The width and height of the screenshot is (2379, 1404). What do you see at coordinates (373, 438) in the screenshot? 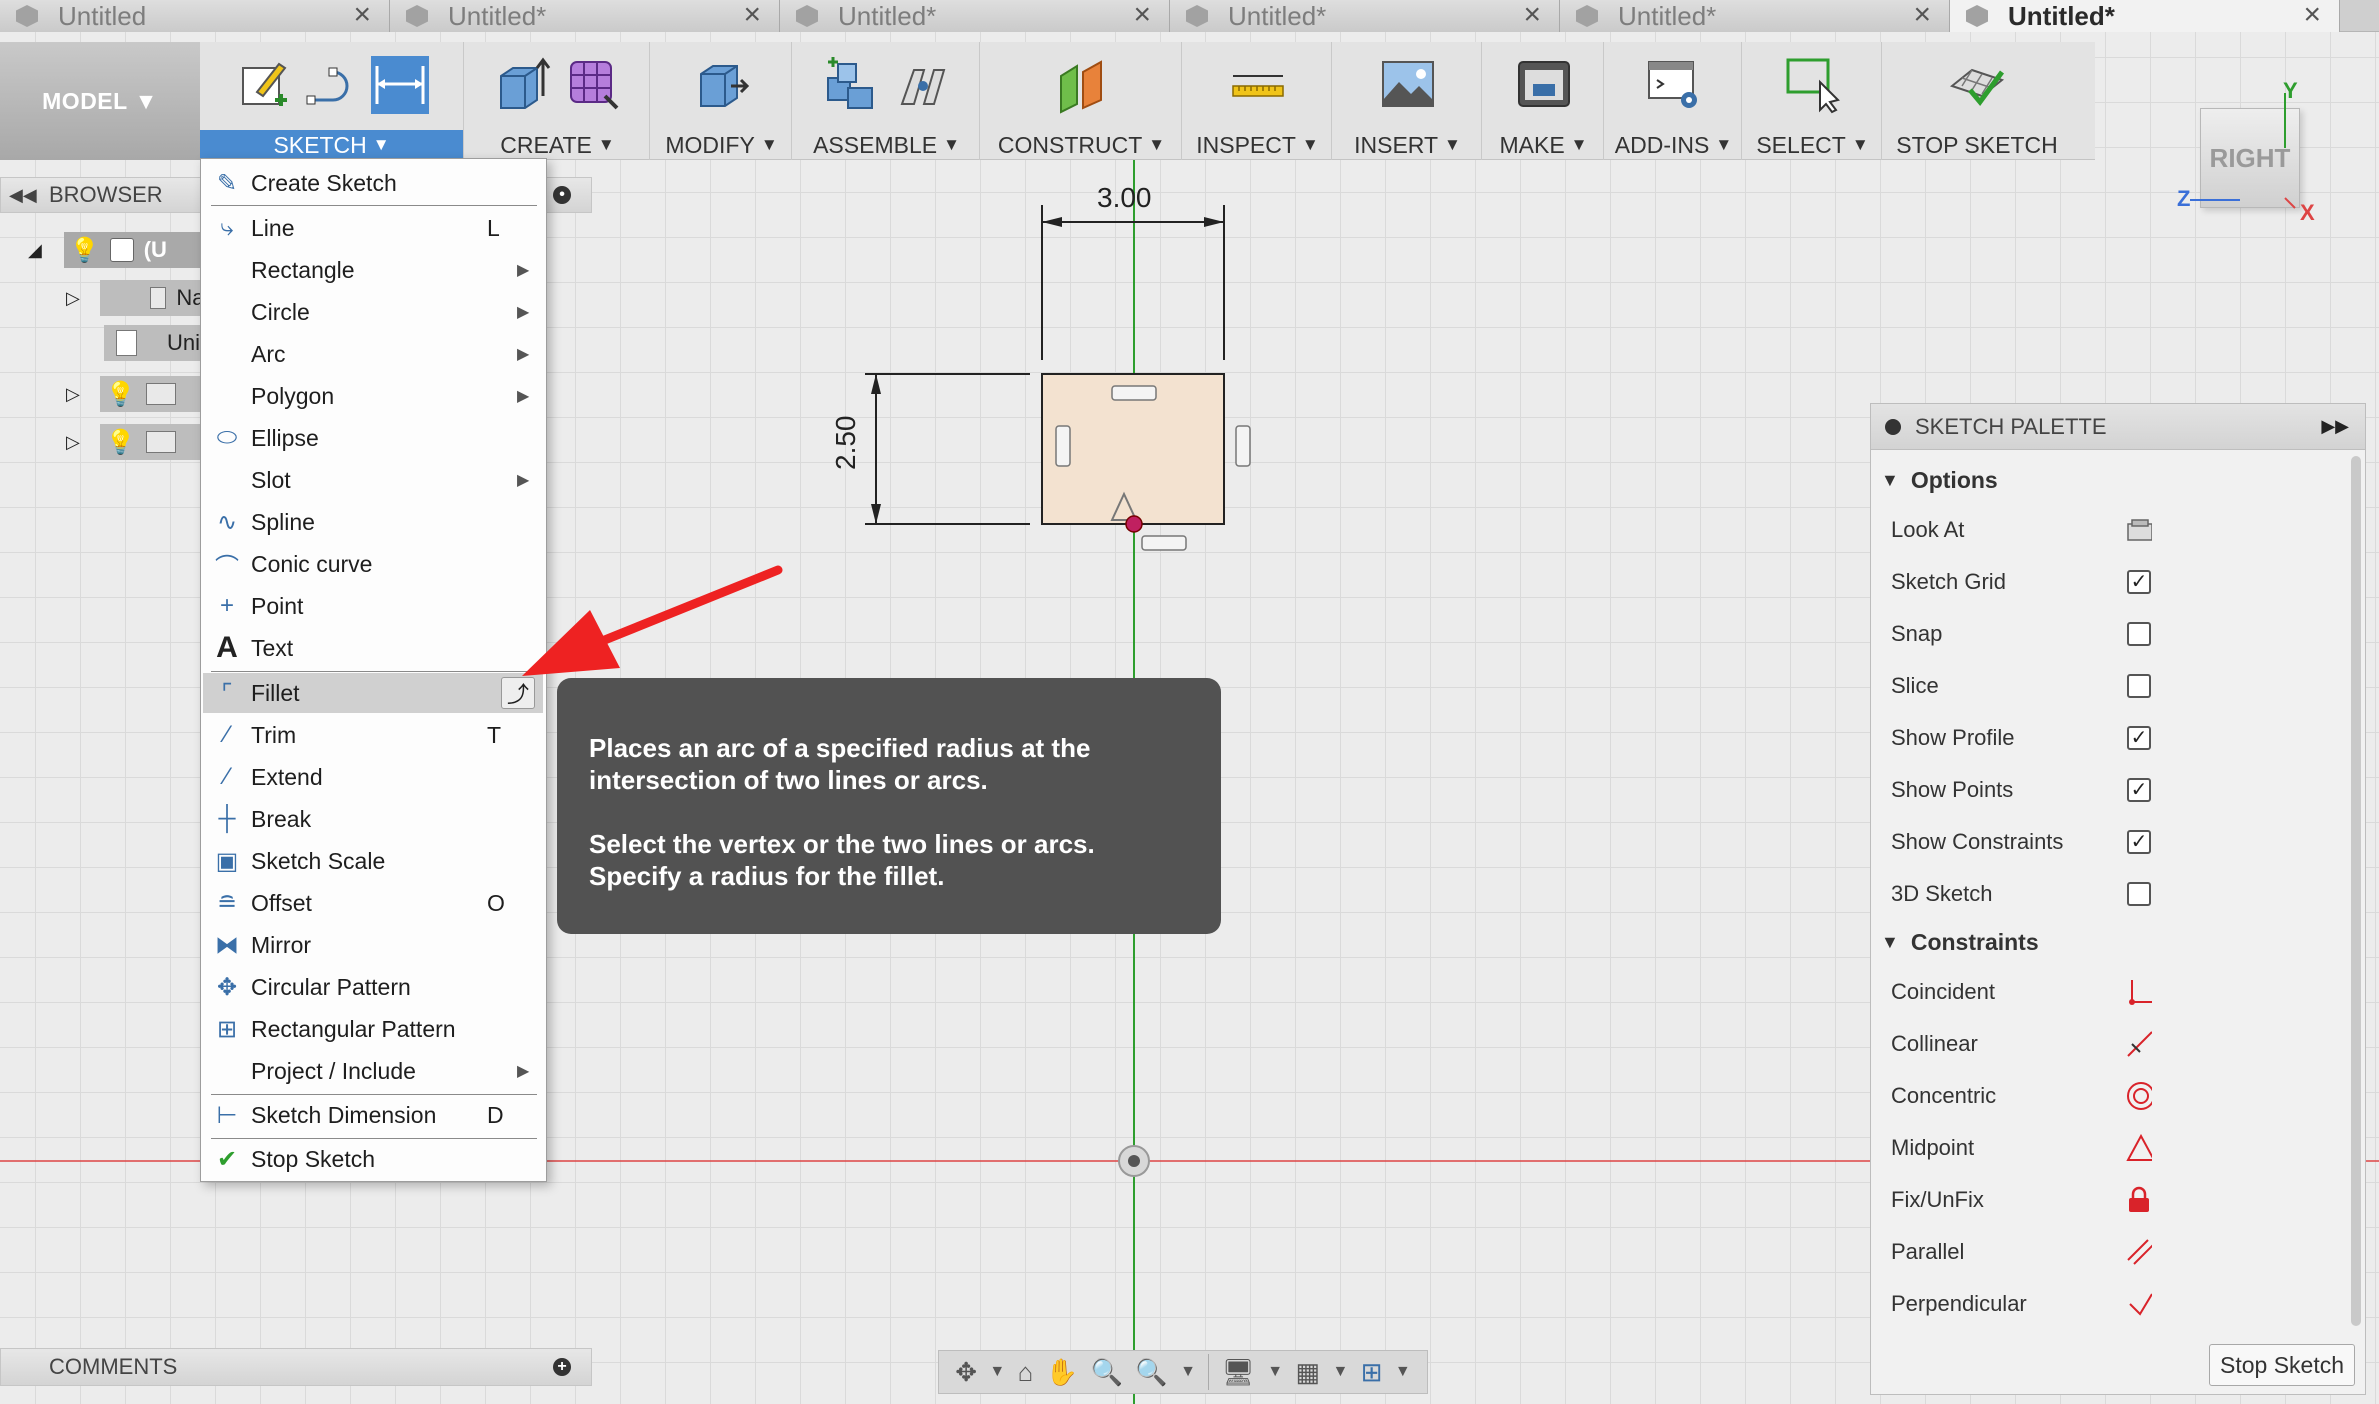
I see `menu-item-ellipse: ⬭ Ellipse` at bounding box center [373, 438].